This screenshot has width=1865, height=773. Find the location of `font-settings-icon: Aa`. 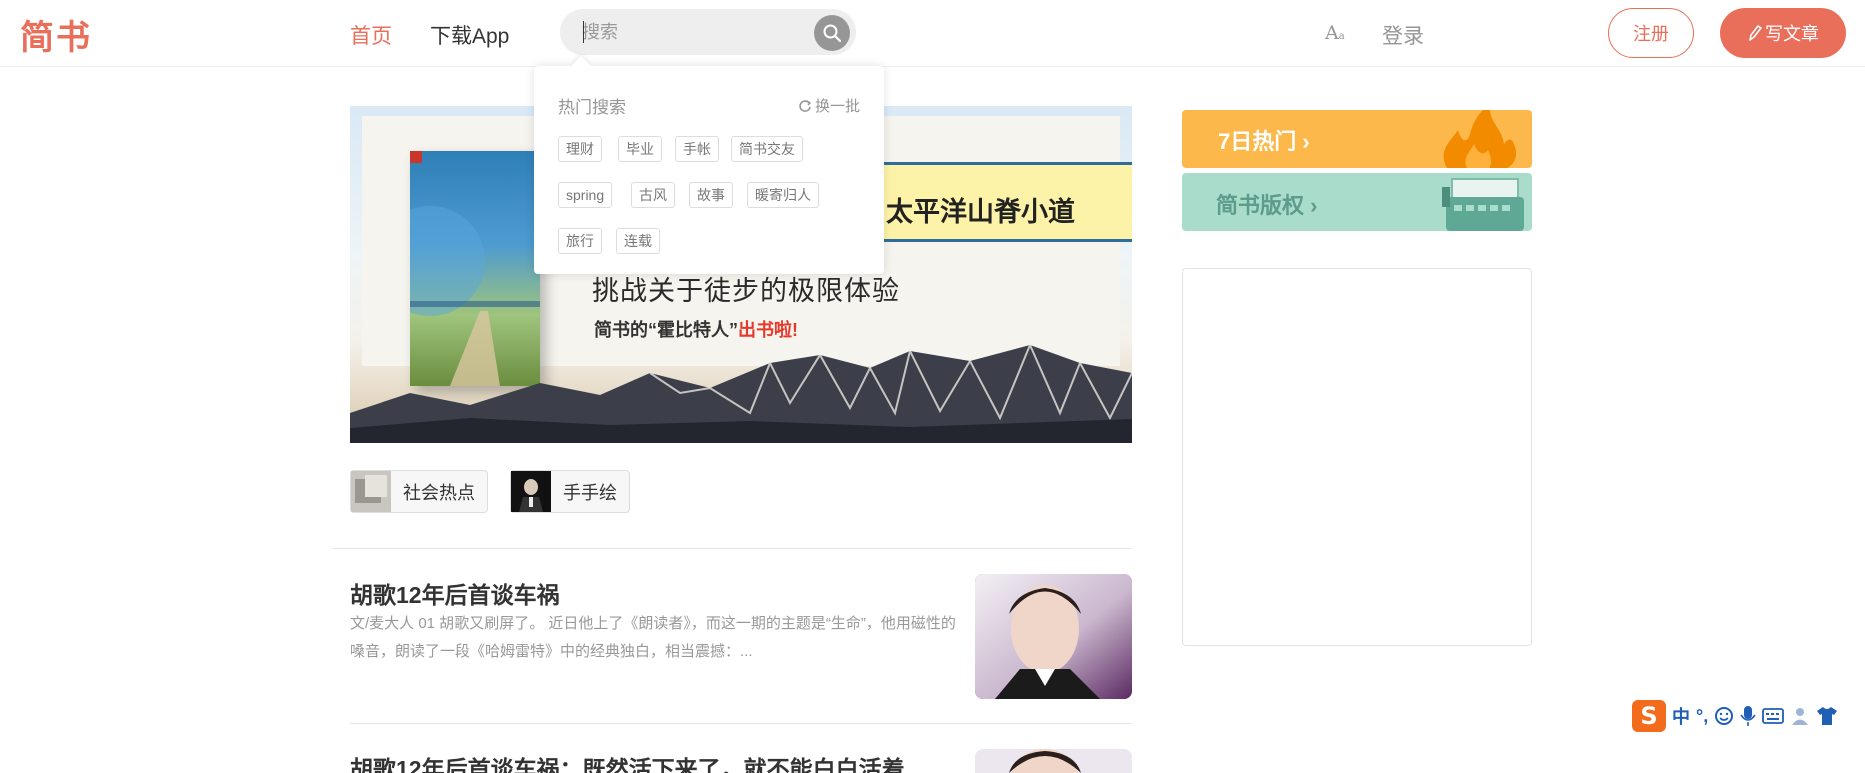

font-settings-icon: Aa is located at coordinates (1335, 33).